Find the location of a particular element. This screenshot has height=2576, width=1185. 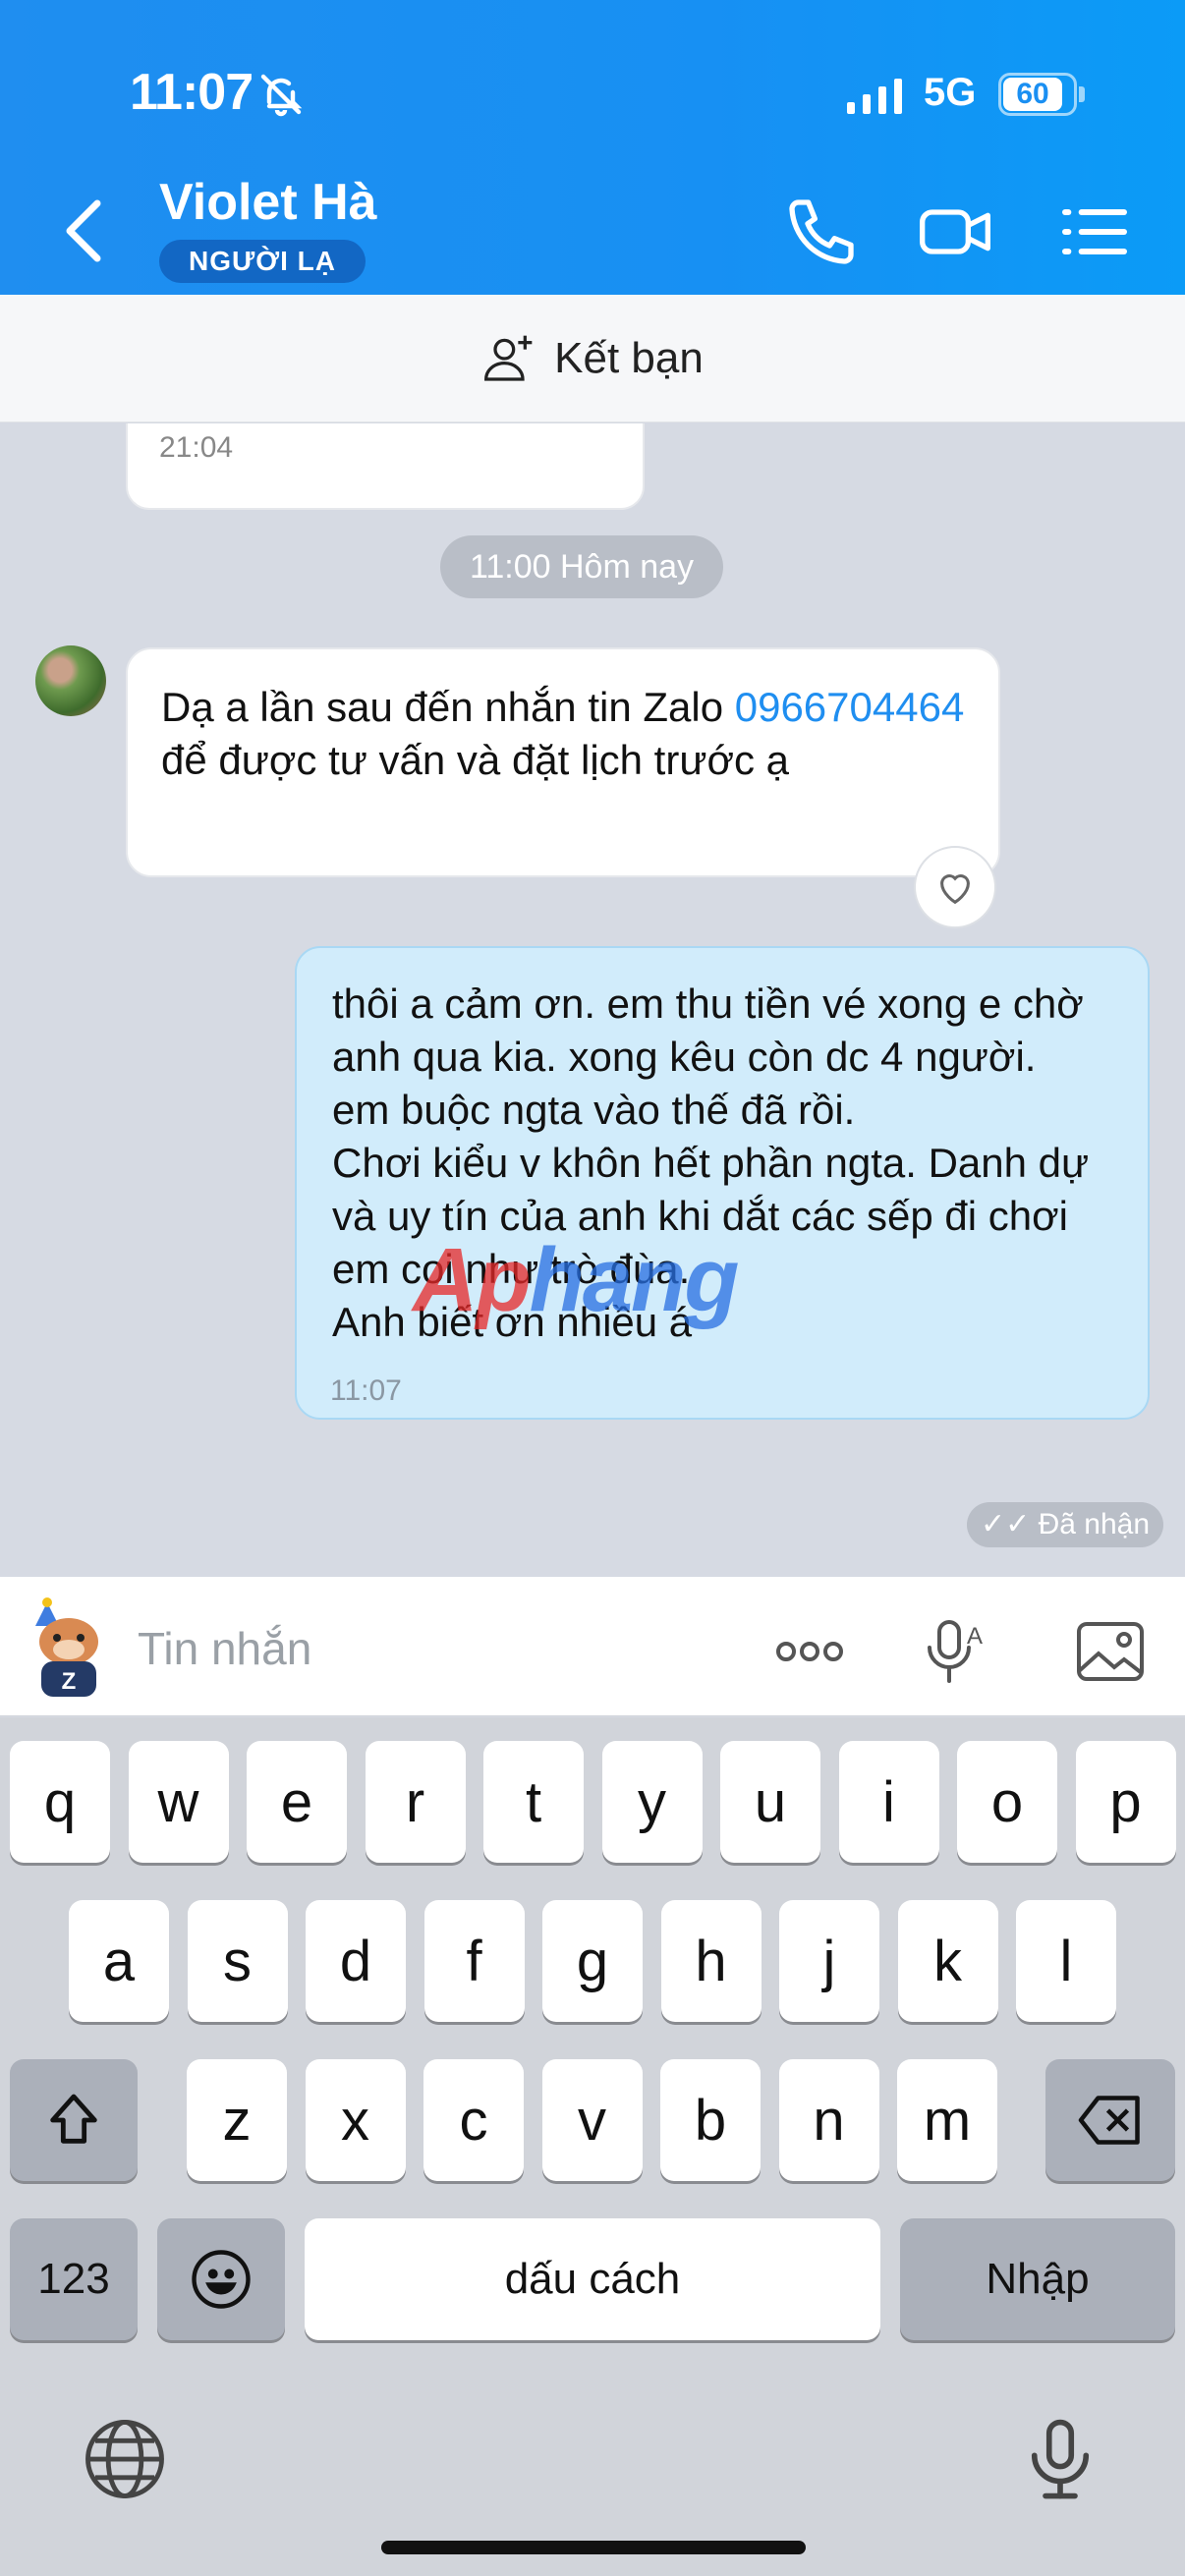

key-x: x is located at coordinates (355, 2120).